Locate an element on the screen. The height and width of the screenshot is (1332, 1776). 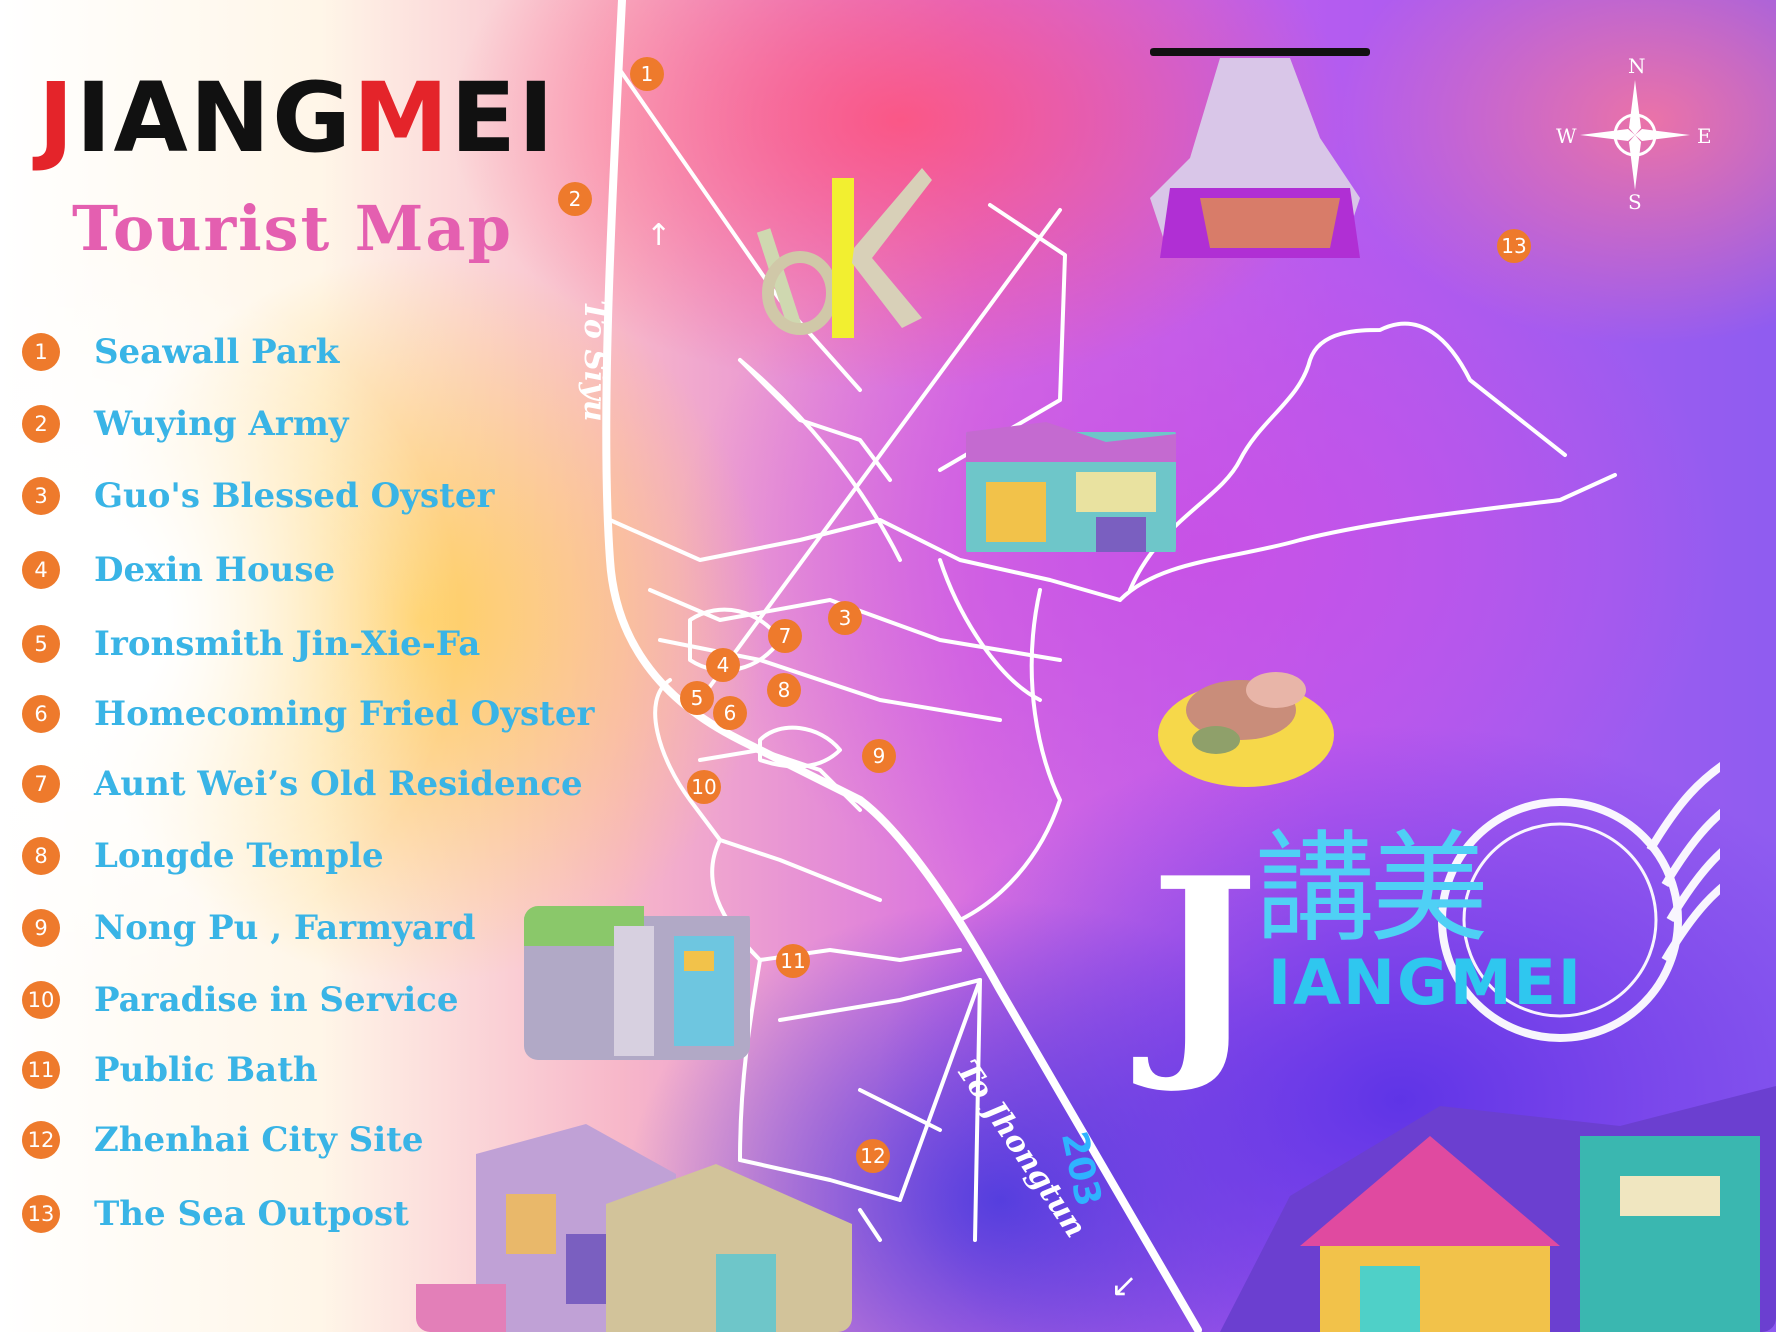
legend-item: 1 Seawall Park is located at coordinates (180, 352).